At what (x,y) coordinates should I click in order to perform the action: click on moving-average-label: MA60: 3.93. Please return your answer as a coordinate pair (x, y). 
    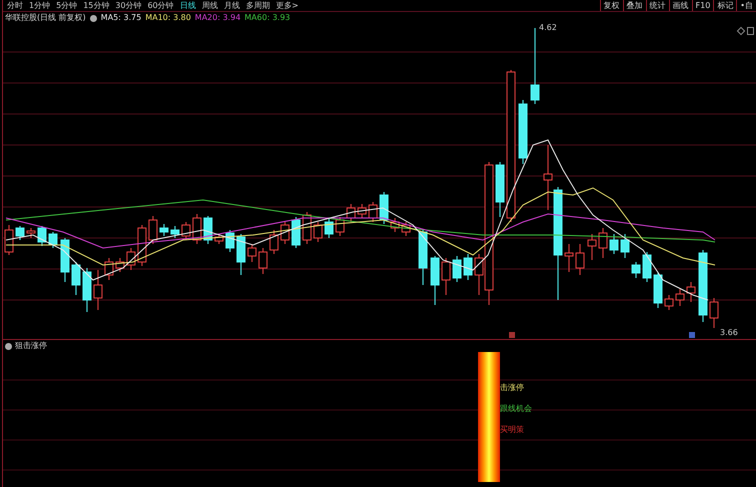
    Looking at the image, I should click on (267, 18).